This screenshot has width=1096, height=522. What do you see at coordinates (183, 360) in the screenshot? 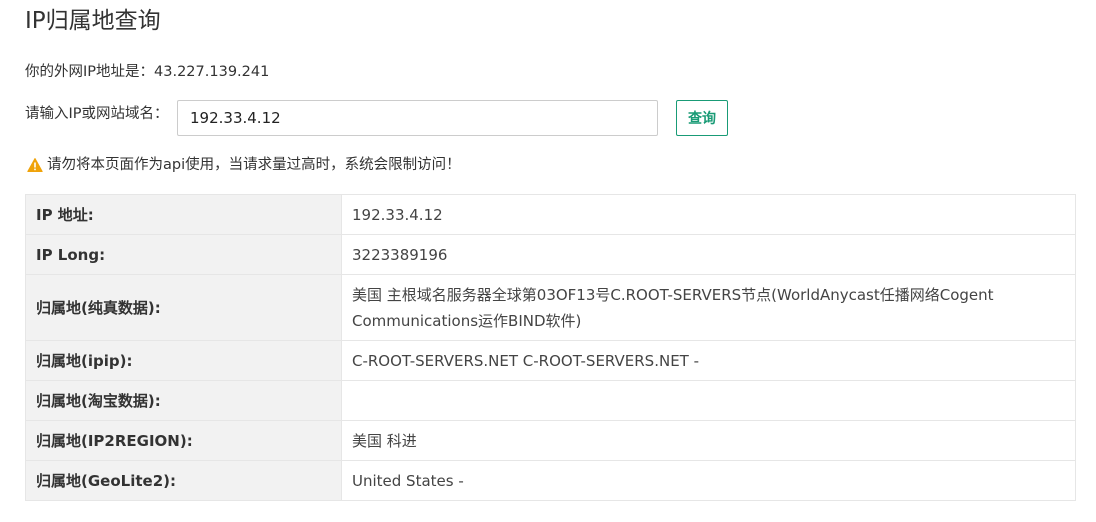
I see `row-key: 归属地(ipip):` at bounding box center [183, 360].